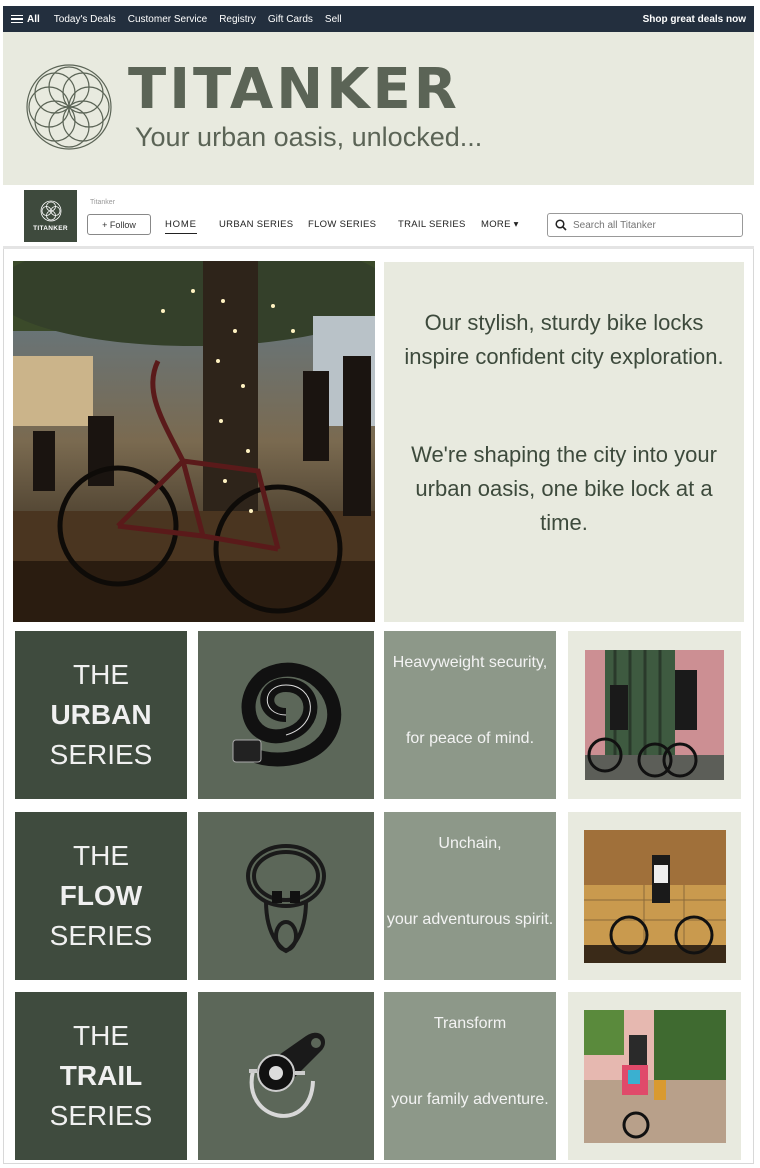 This screenshot has width=760, height=1168. Describe the element at coordinates (470, 1099) in the screenshot. I see `tagline-line-2: your family adventure.` at that location.